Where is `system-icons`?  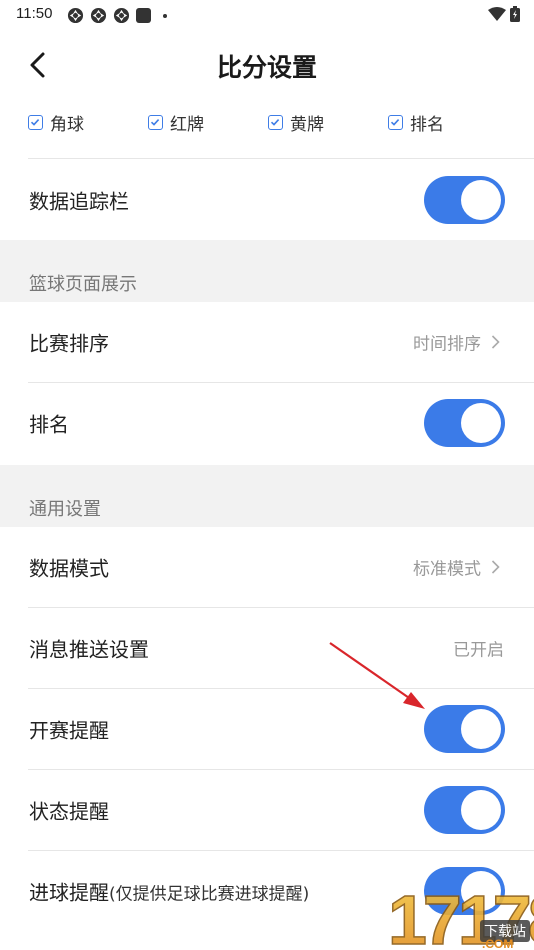
system-icons is located at coordinates (504, 14).